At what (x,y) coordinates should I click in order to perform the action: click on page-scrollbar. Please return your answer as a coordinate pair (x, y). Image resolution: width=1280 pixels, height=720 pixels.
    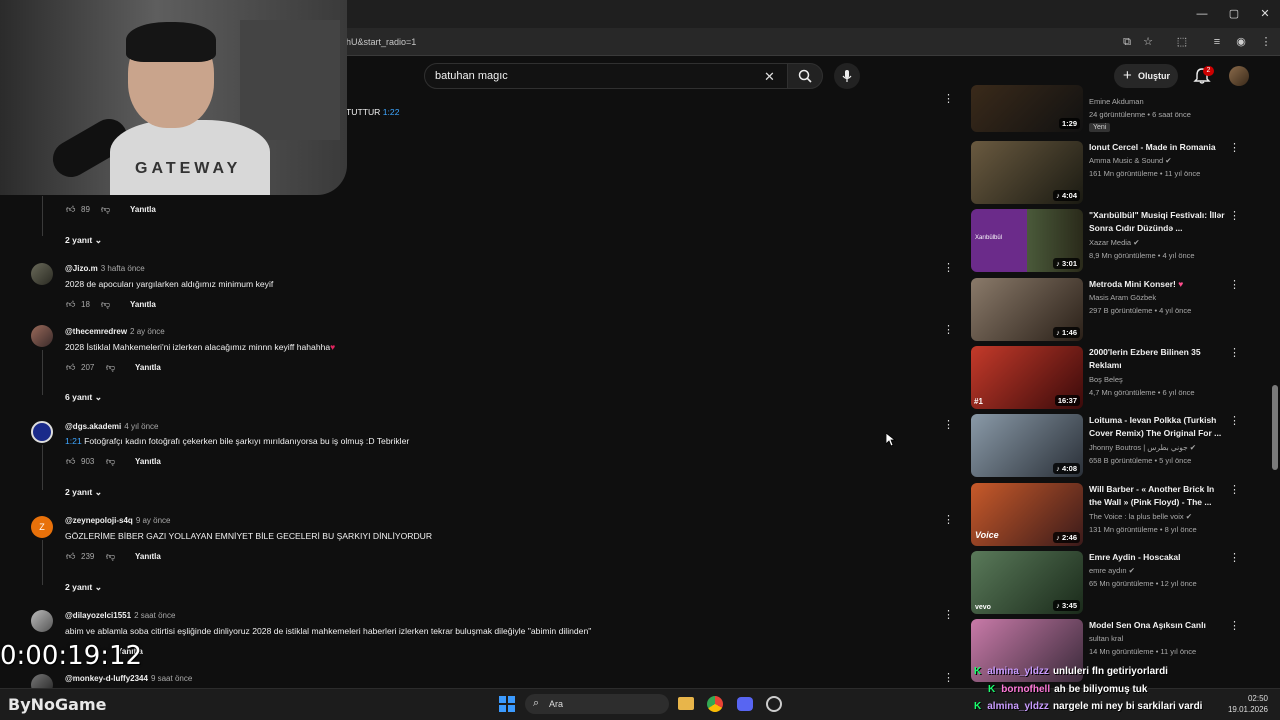
    Looking at the image, I should click on (1275, 371).